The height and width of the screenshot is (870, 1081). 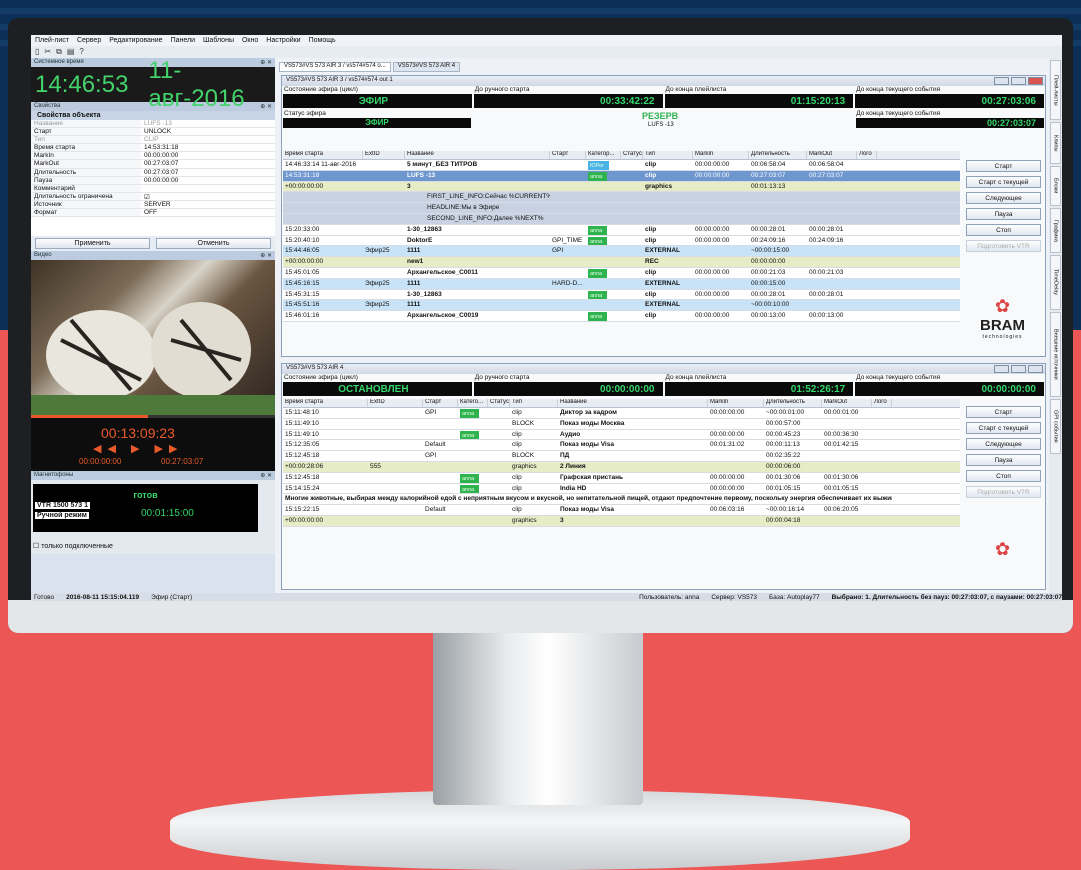 I want to click on menu-panels: Панели, so click(x=183, y=40).